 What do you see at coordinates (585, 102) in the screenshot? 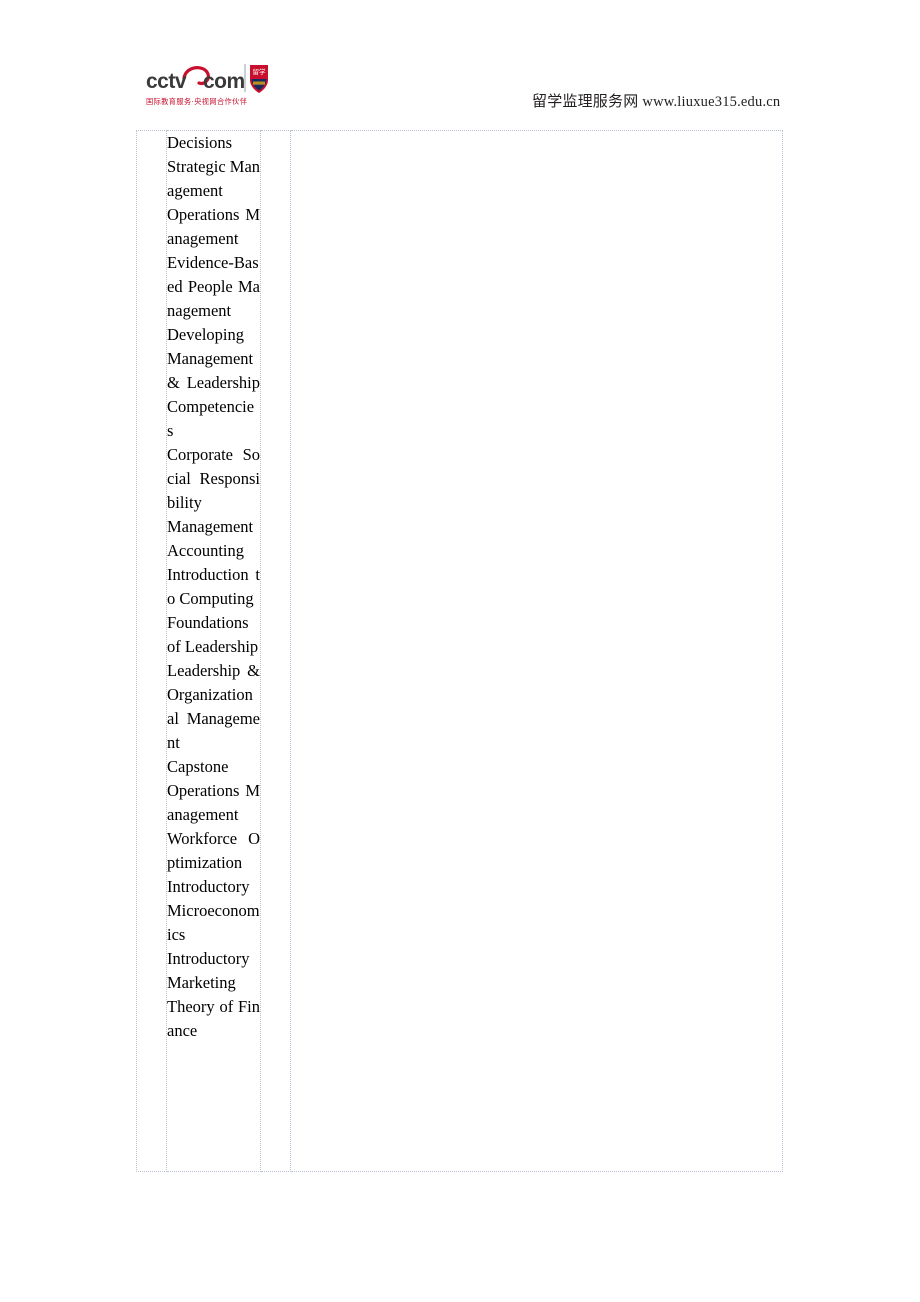
I see `site-name-cn: 留学监理服务网` at bounding box center [585, 102].